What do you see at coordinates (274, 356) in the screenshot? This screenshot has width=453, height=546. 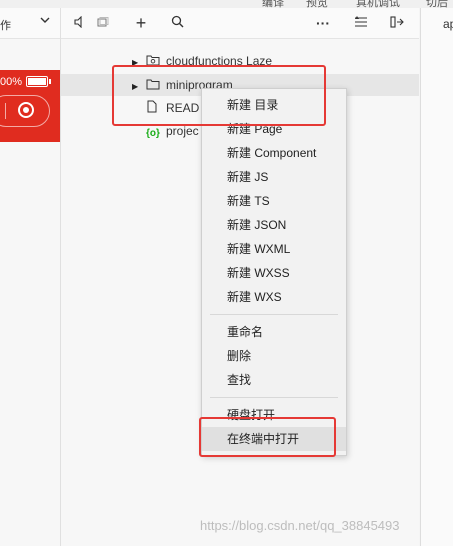 I see `menu-delete: 删除` at bounding box center [274, 356].